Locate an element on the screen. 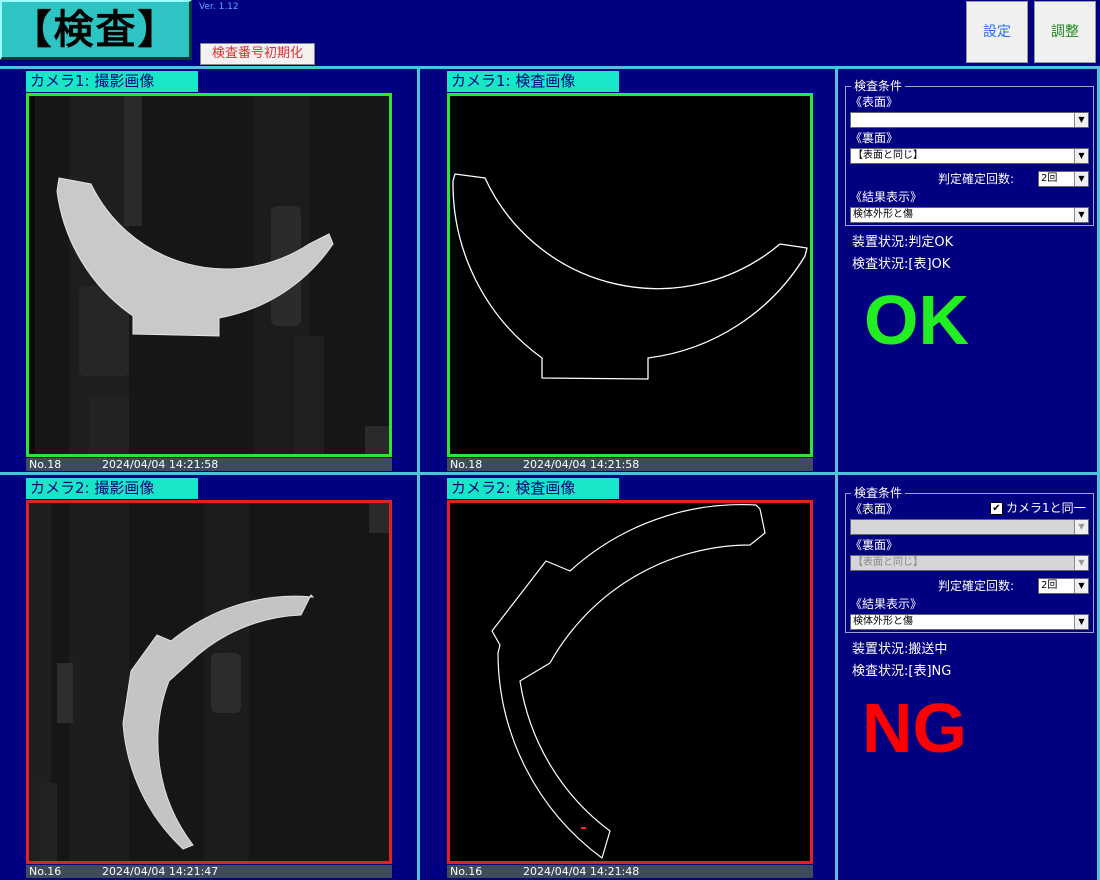 This screenshot has width=1100, height=880. top-divider is located at coordinates (550, 67).